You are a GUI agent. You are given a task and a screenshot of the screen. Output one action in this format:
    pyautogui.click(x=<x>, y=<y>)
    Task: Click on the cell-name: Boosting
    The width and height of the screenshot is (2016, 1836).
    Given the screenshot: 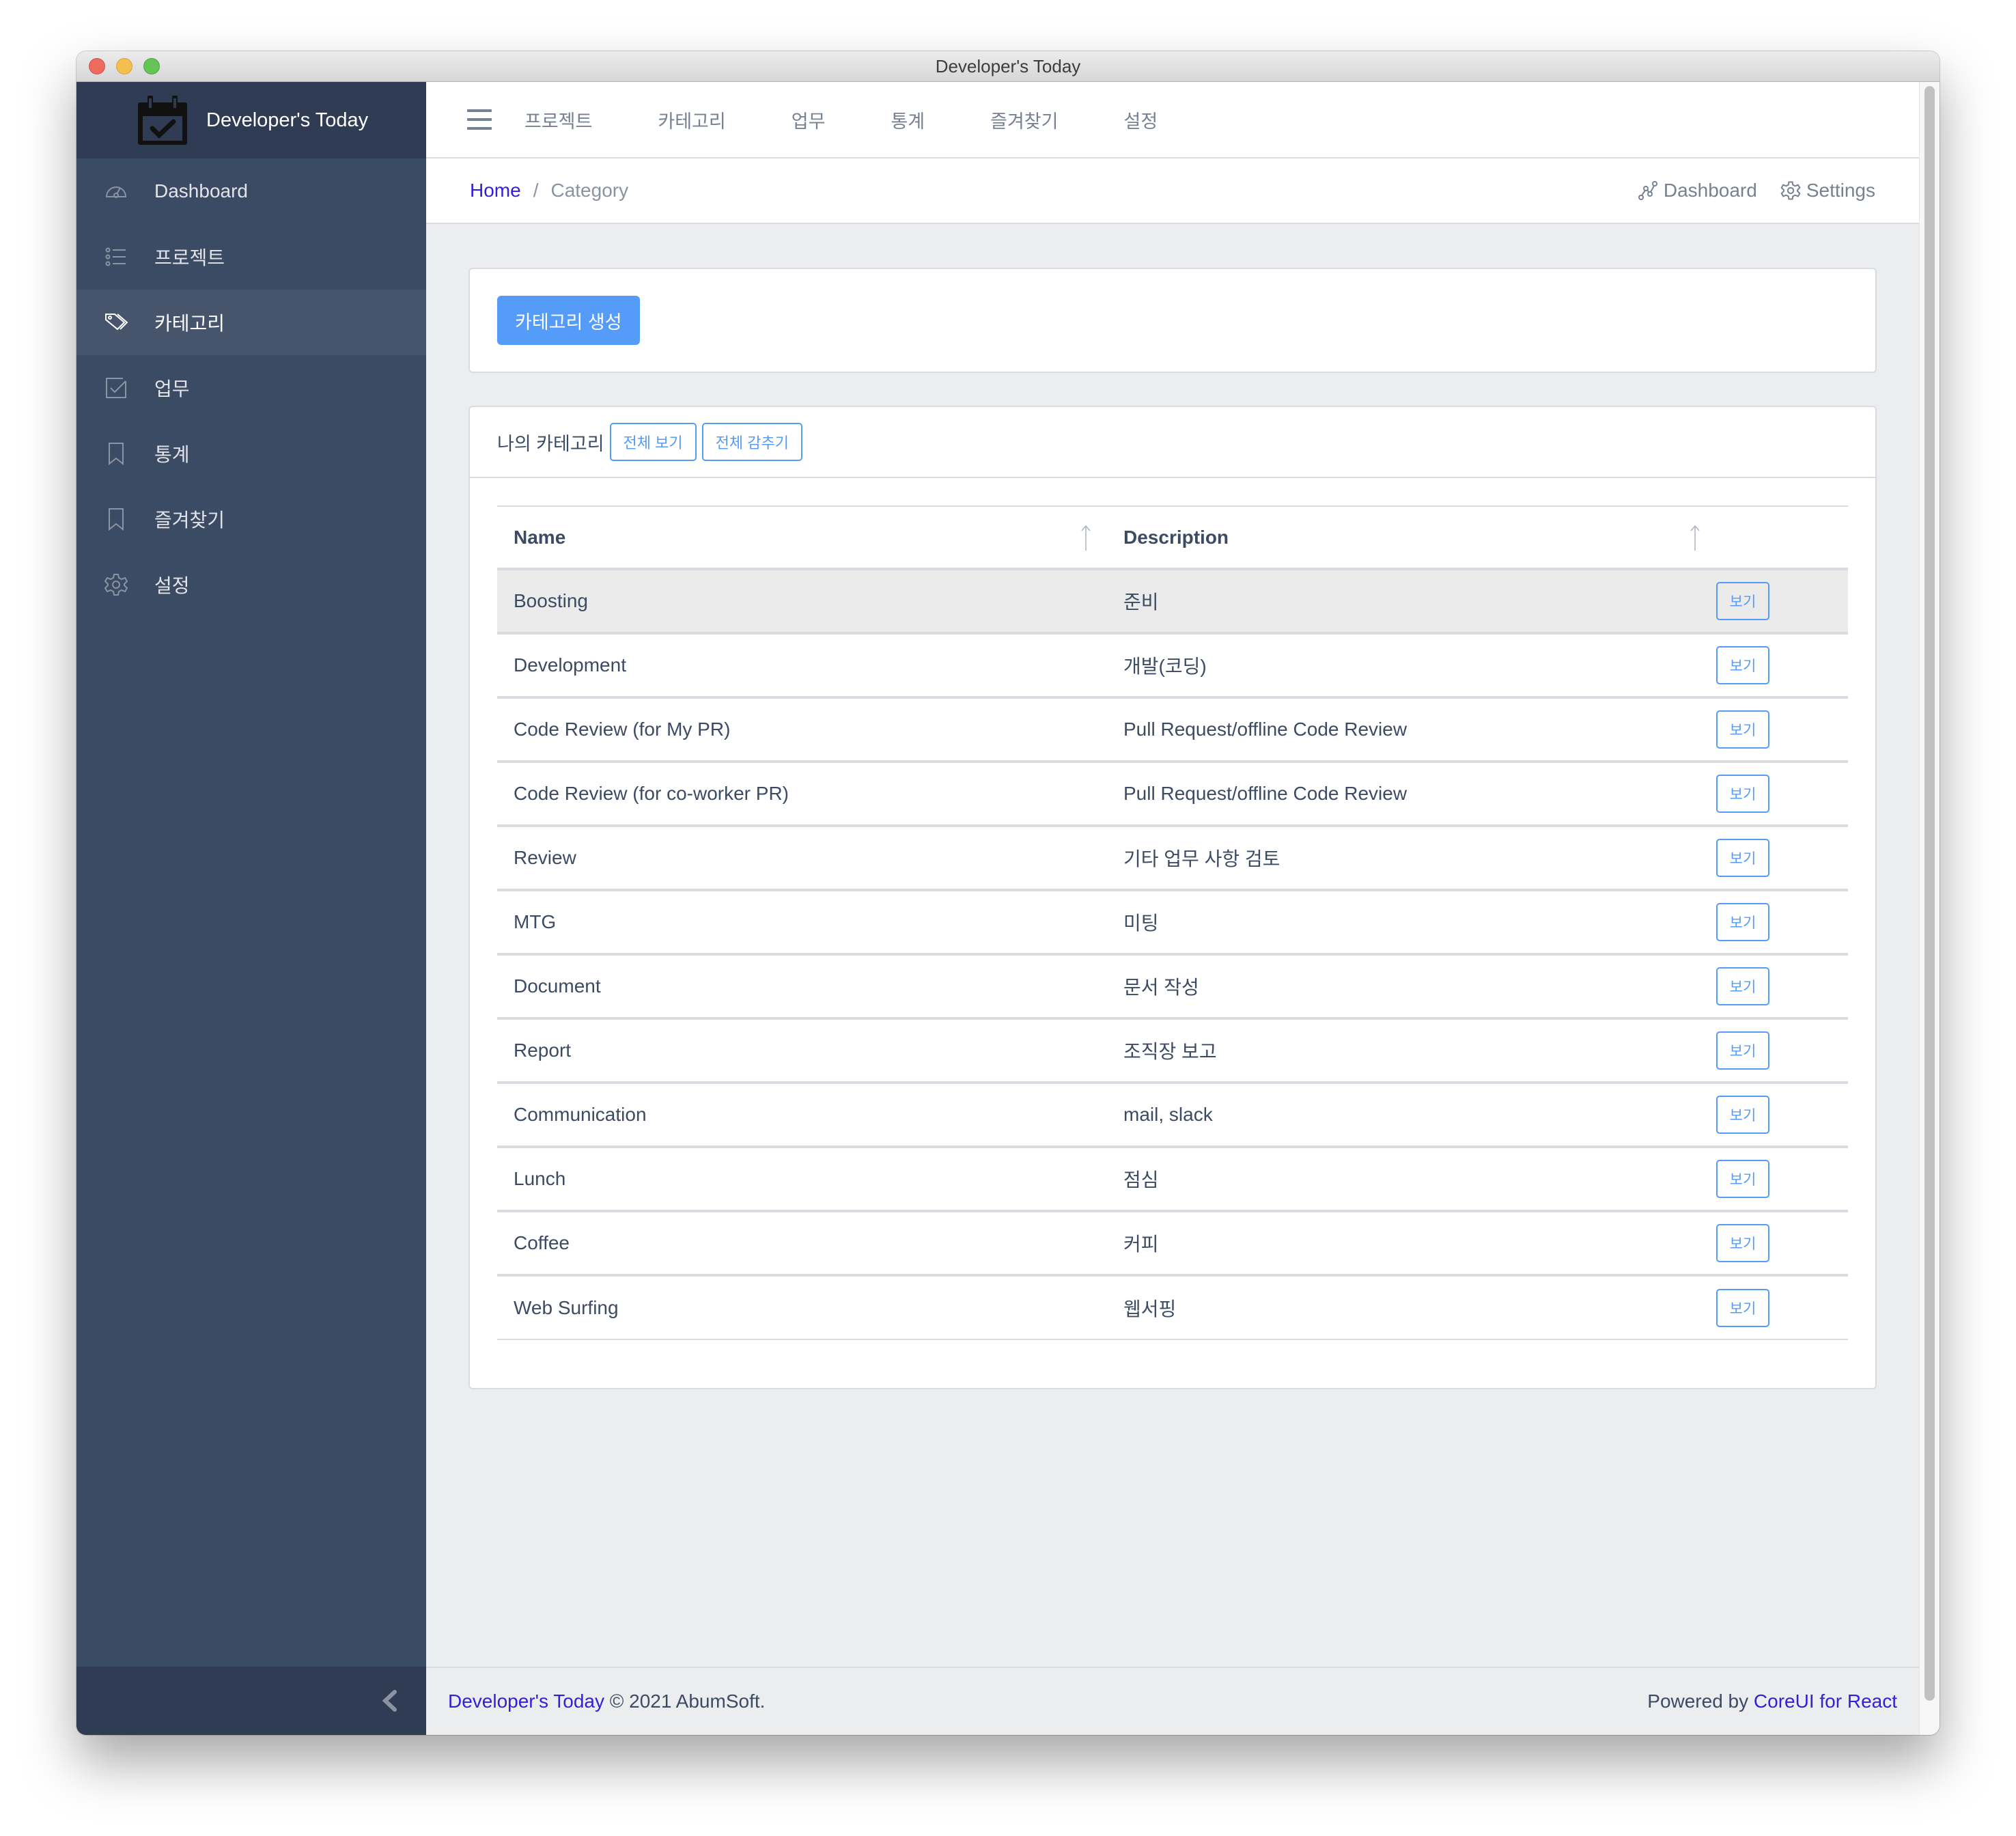 What is the action you would take?
    pyautogui.click(x=551, y=600)
    